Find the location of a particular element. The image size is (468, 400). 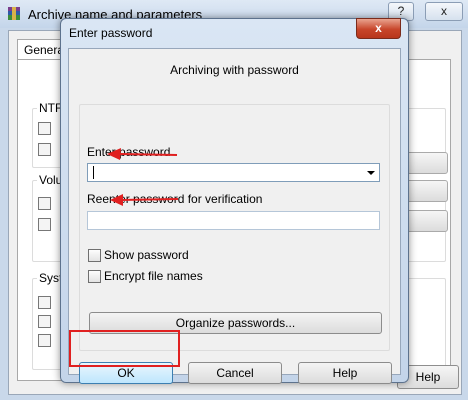

encrypt-file-names-label: Encrypt file names is located at coordinates (153, 276).